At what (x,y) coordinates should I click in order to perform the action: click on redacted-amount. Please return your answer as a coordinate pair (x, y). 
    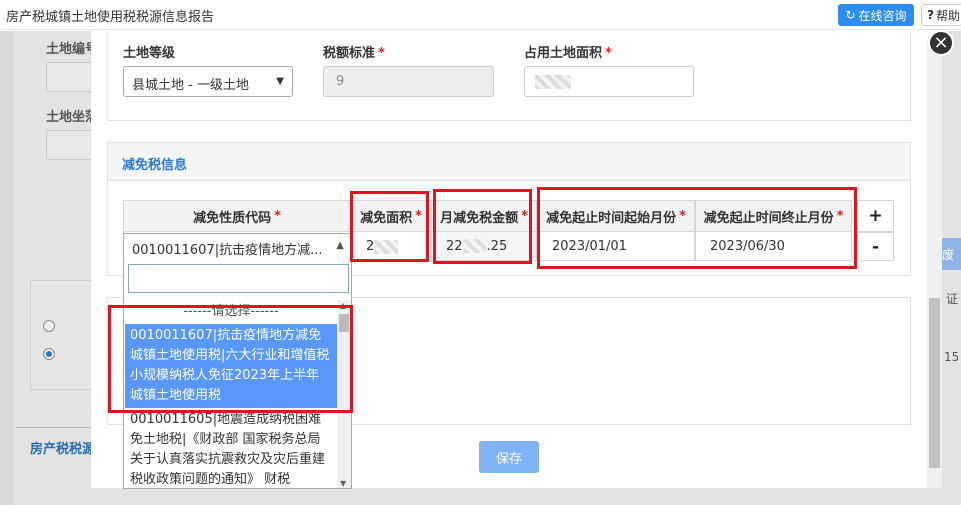
    Looking at the image, I should click on (474, 246).